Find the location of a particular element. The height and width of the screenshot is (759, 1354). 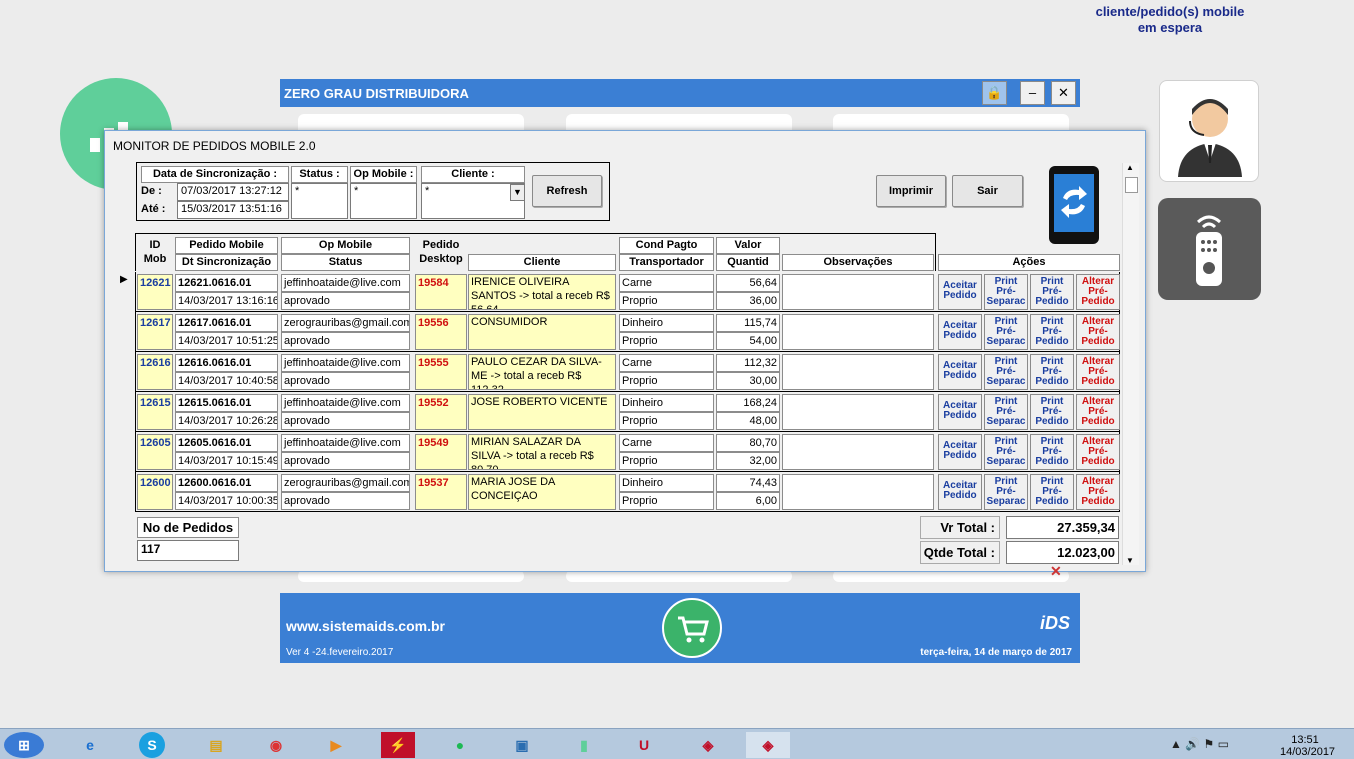

close-x-icon: ✕ is located at coordinates (1056, 571).